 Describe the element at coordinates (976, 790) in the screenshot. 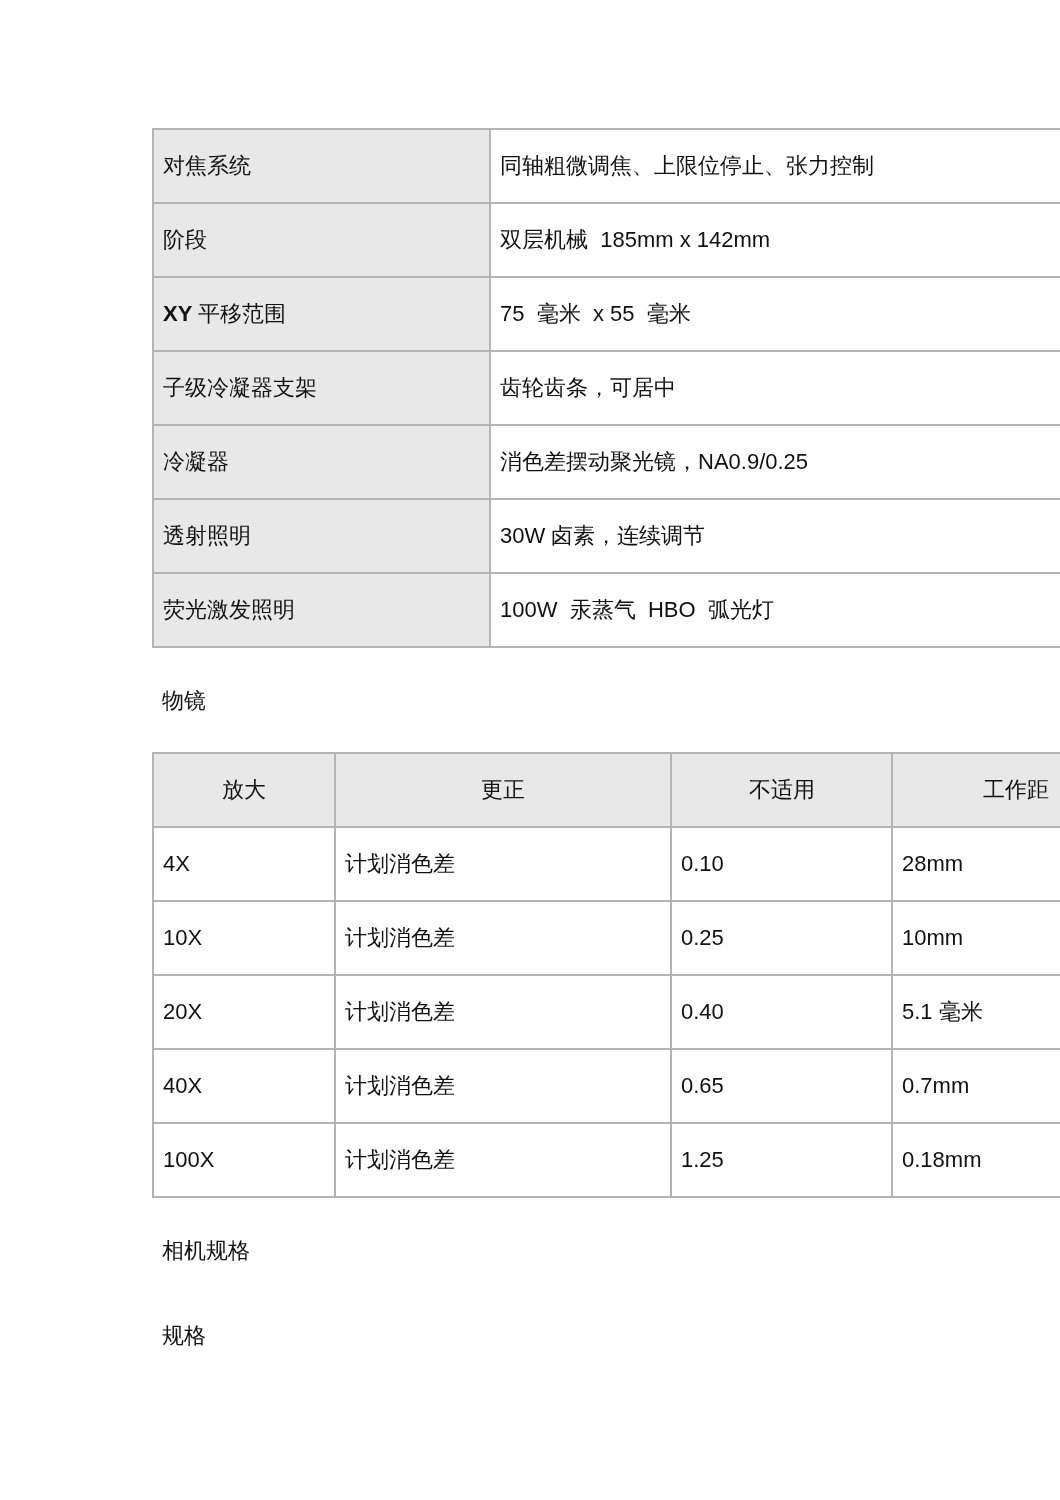

I see `column-header: 工作距` at that location.